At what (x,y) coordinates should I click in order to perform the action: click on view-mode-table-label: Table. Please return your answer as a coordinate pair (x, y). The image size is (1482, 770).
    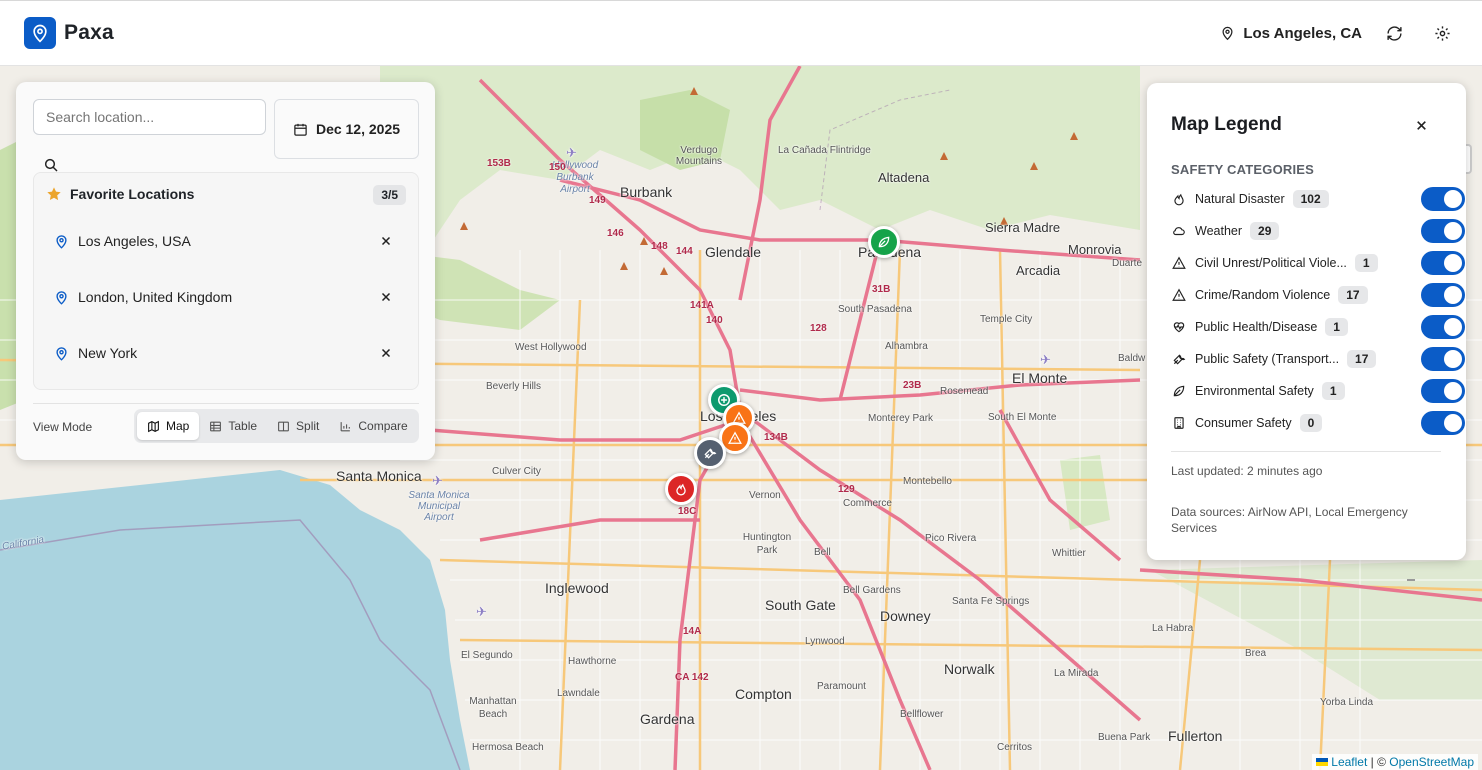
    Looking at the image, I should click on (243, 426).